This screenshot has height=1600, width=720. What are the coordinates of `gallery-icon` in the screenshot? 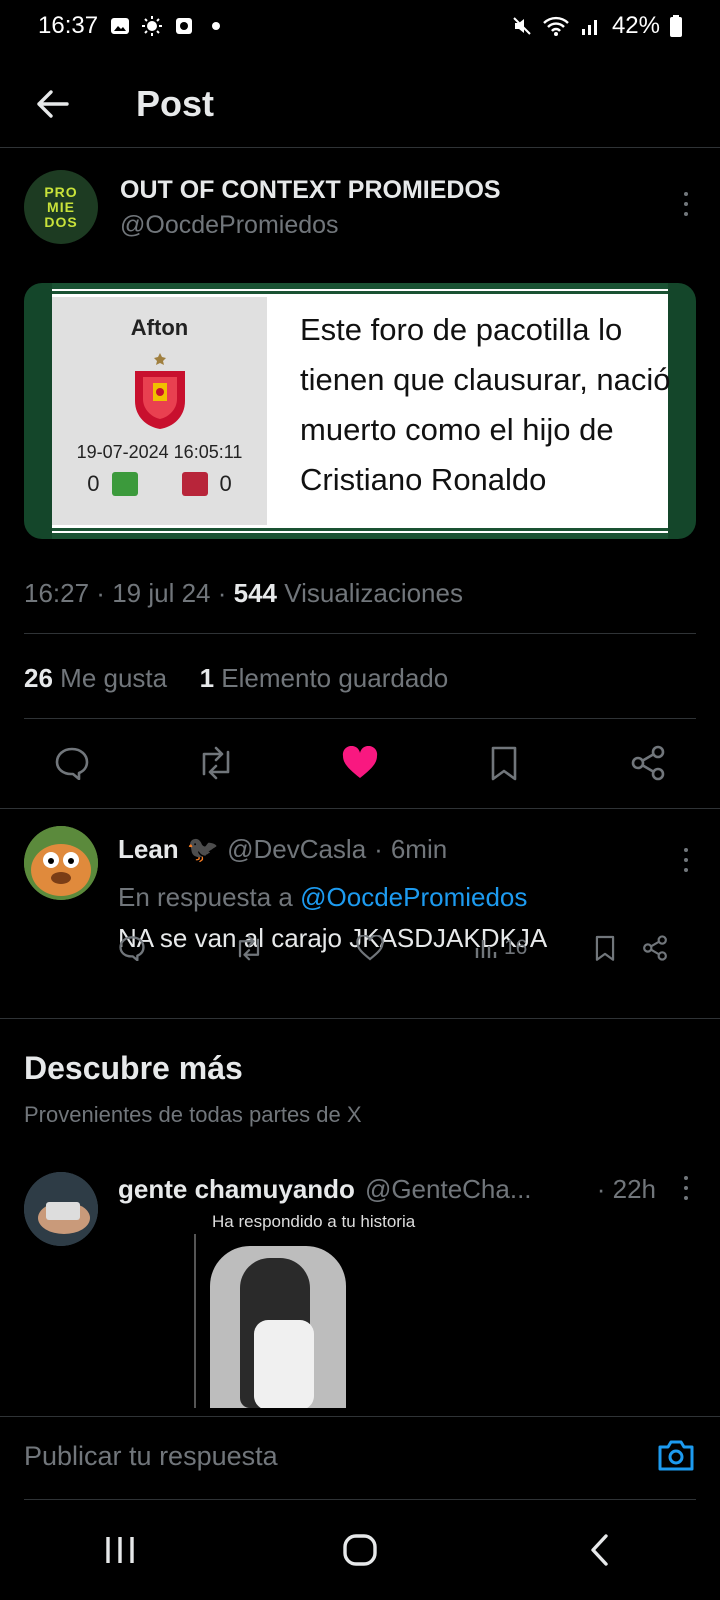 It's located at (120, 26).